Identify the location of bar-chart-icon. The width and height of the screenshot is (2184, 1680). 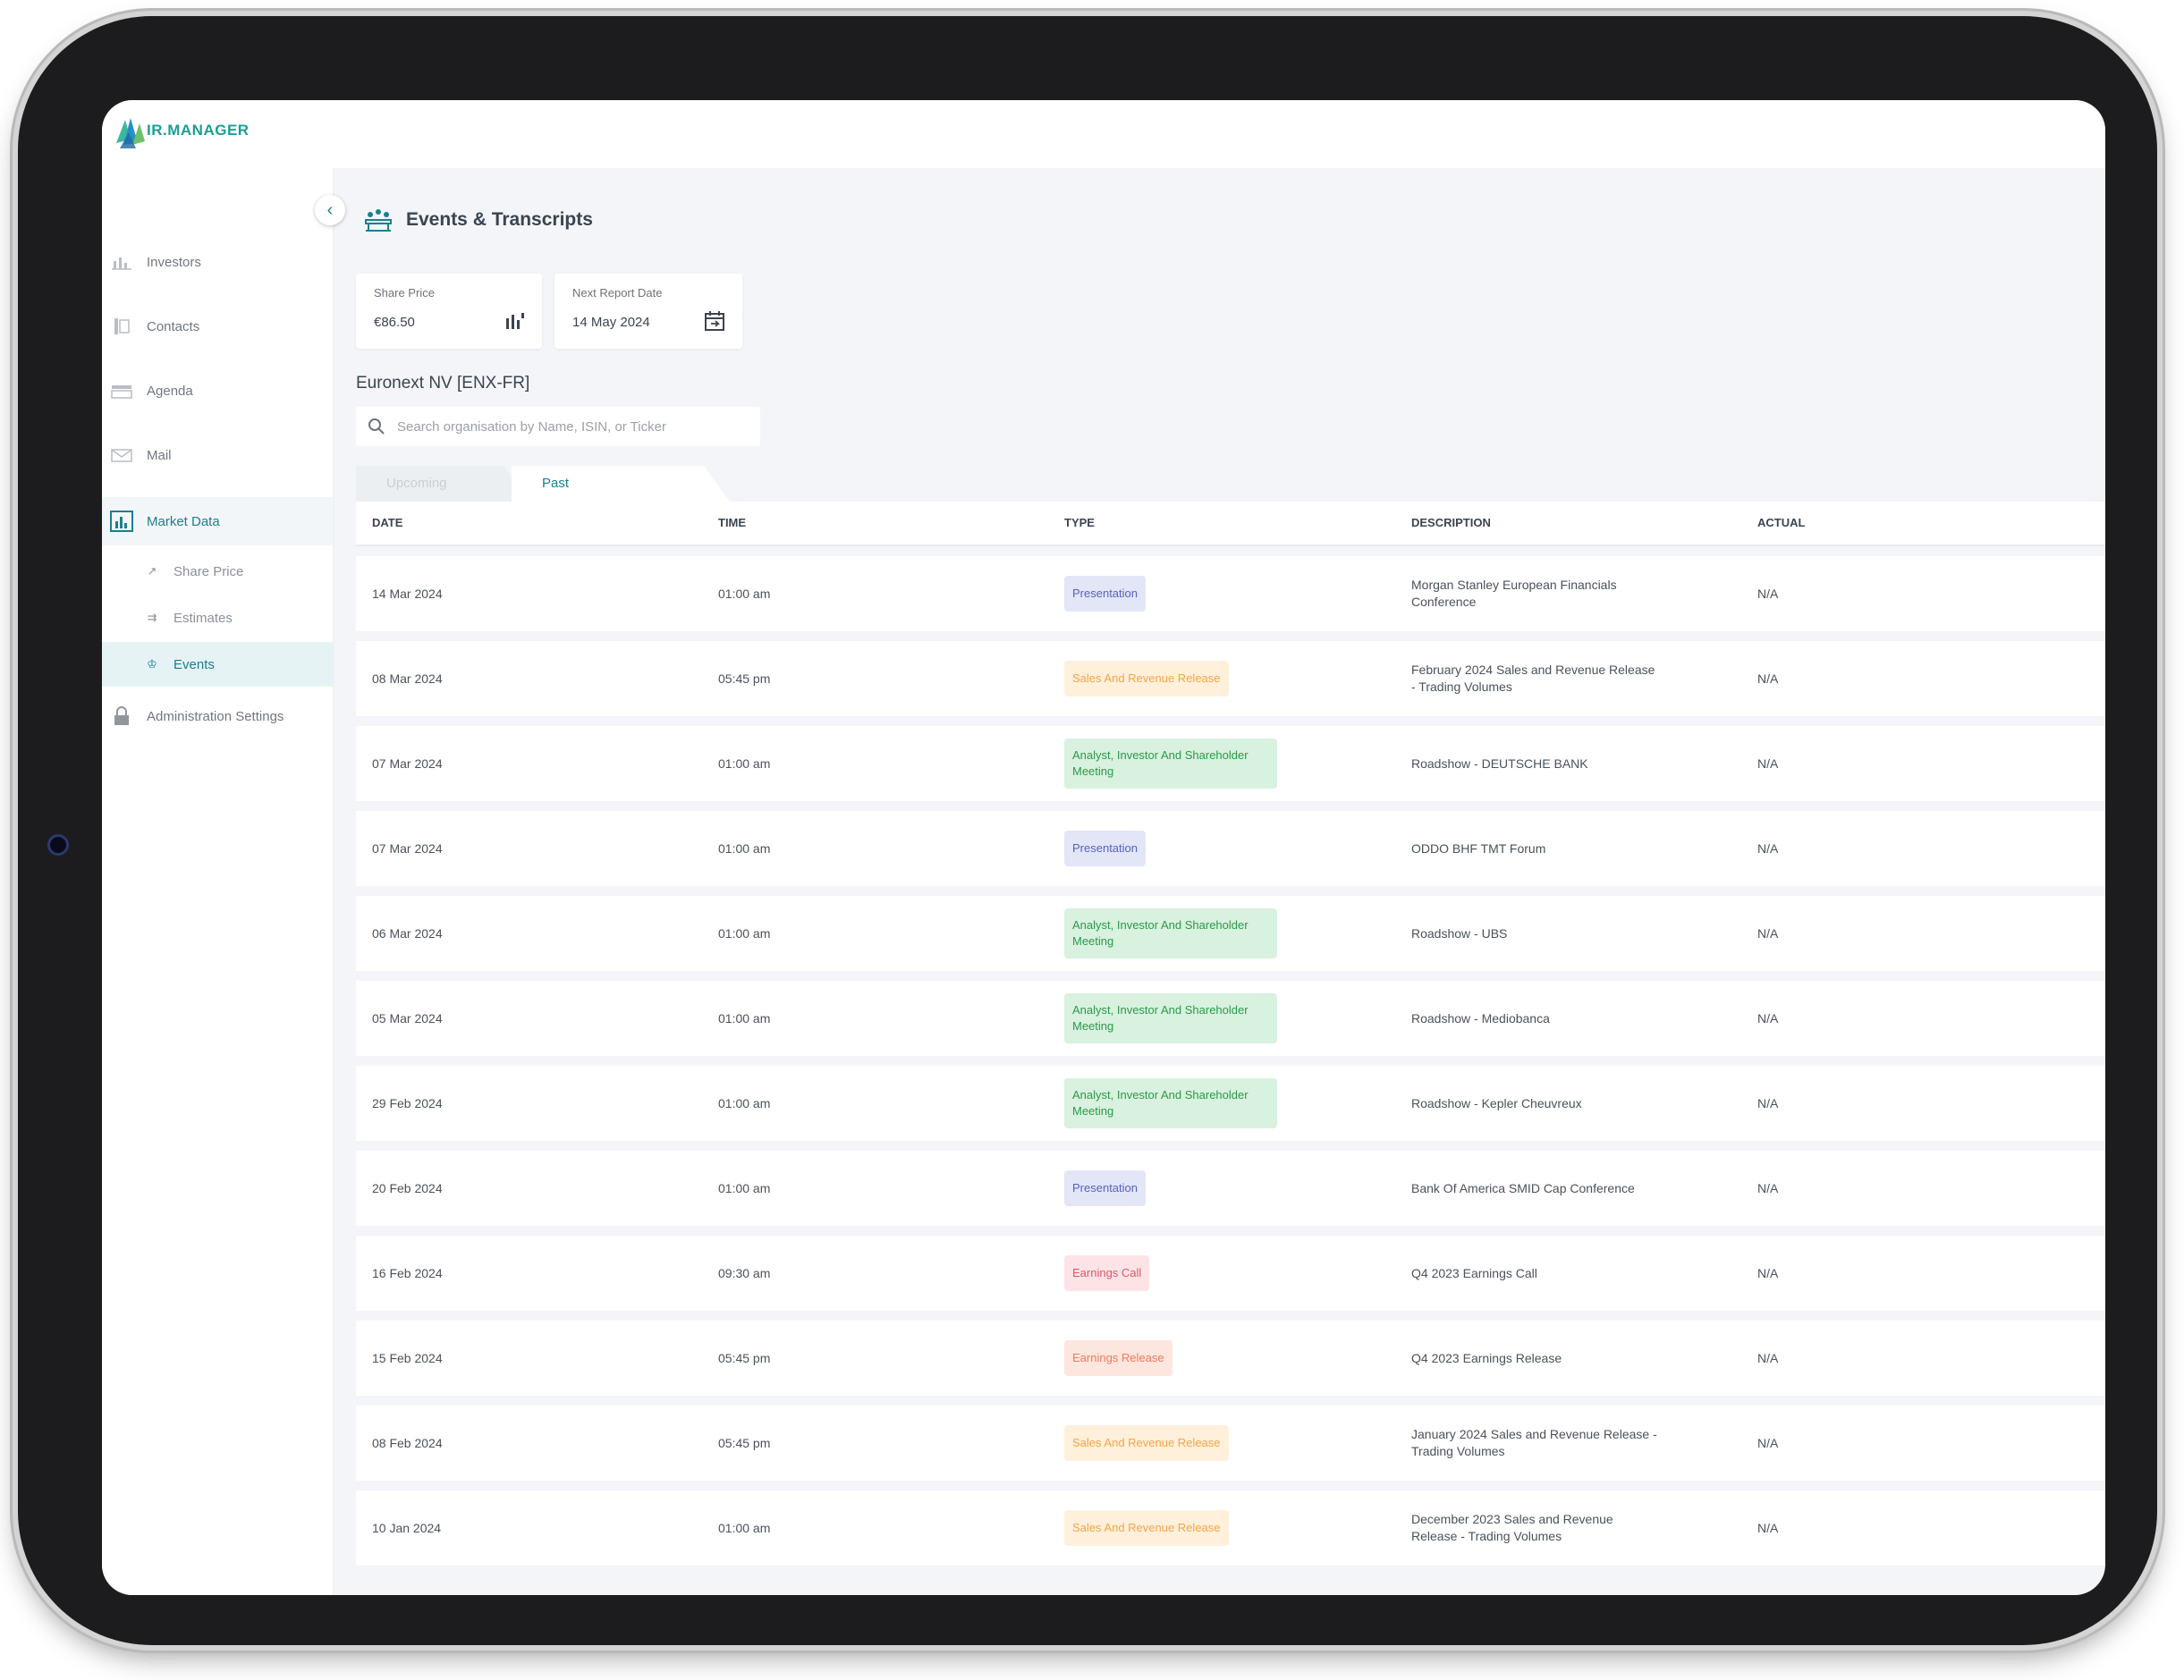
(514, 321).